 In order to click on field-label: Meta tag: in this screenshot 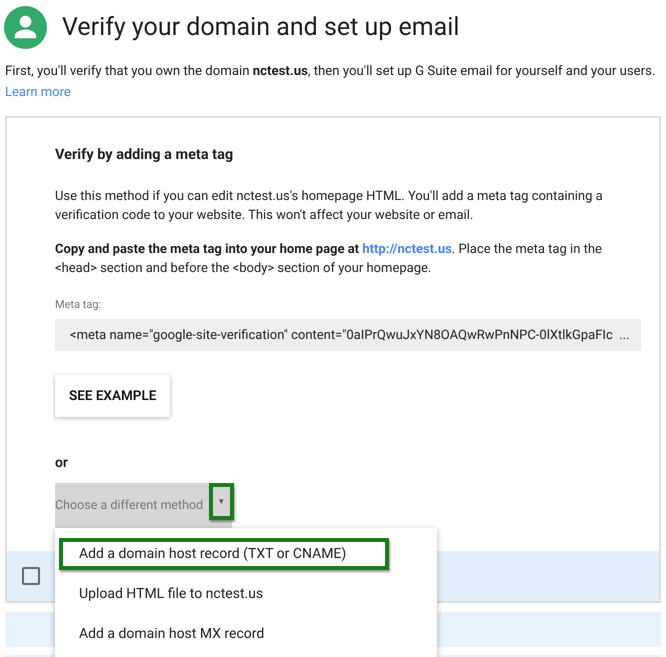, I will do `click(78, 304)`.